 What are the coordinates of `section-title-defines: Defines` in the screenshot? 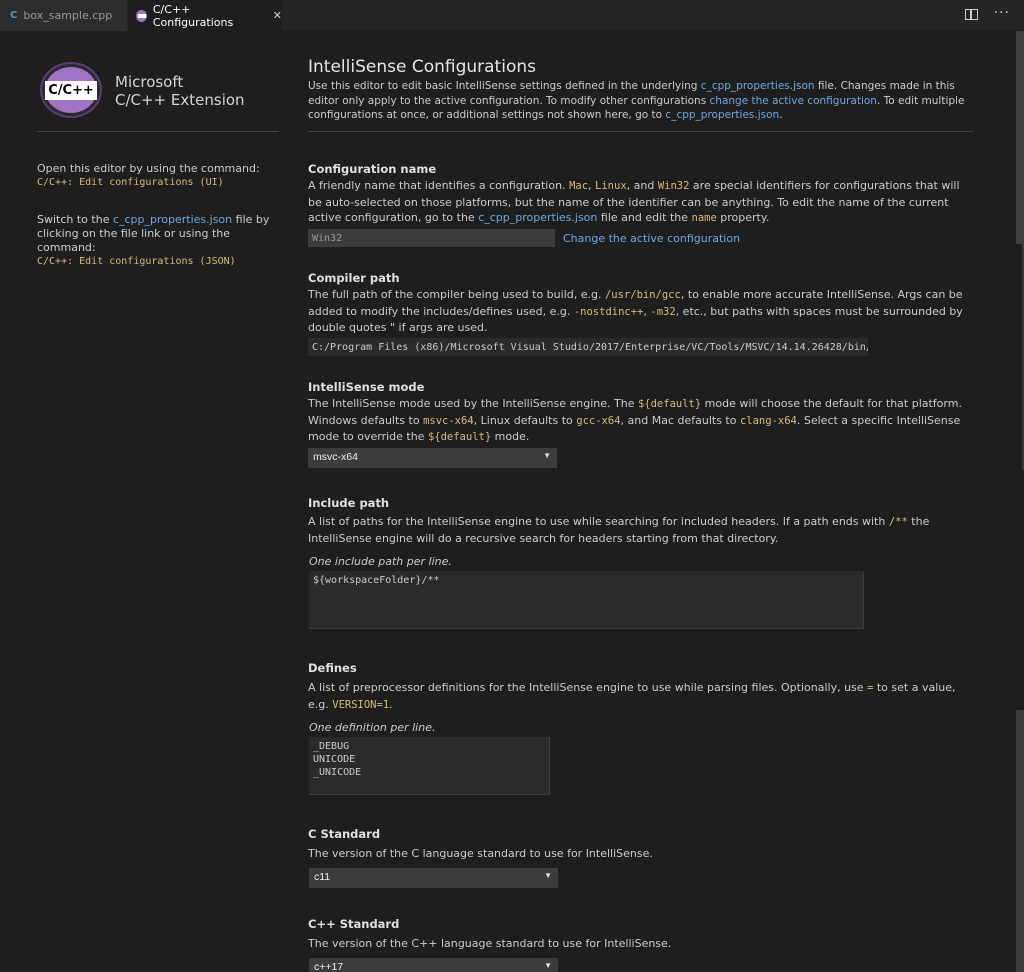 It's located at (332, 668).